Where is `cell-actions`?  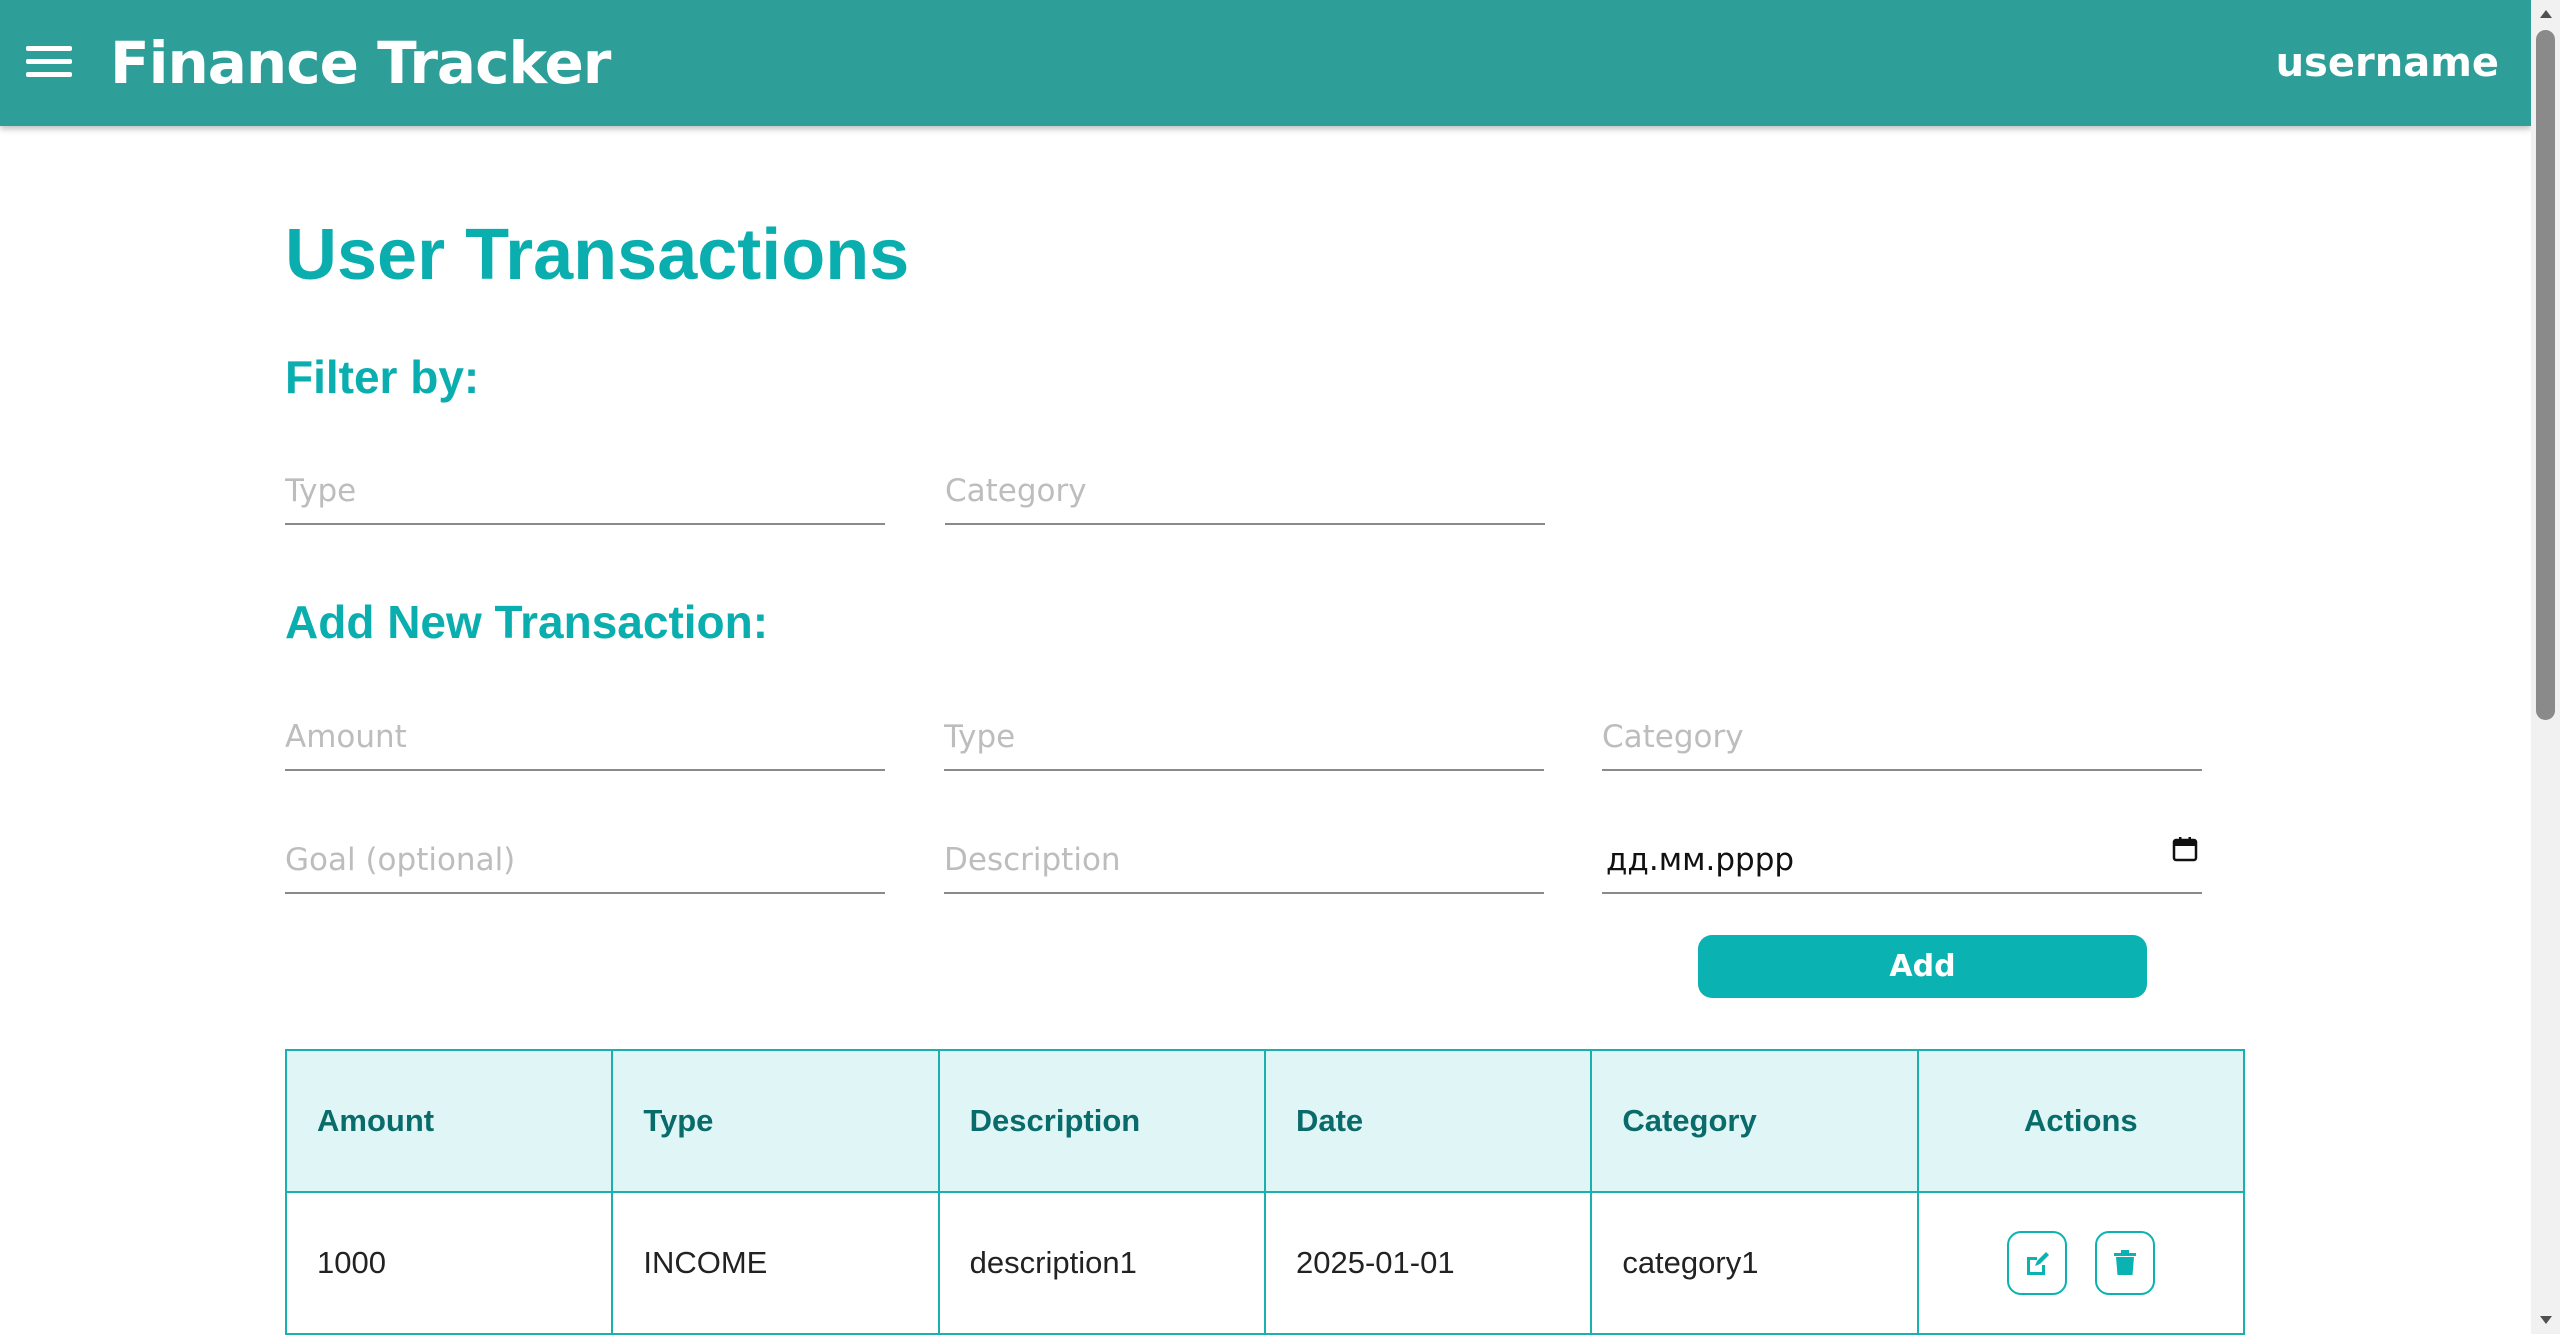 cell-actions is located at coordinates (2081, 1263).